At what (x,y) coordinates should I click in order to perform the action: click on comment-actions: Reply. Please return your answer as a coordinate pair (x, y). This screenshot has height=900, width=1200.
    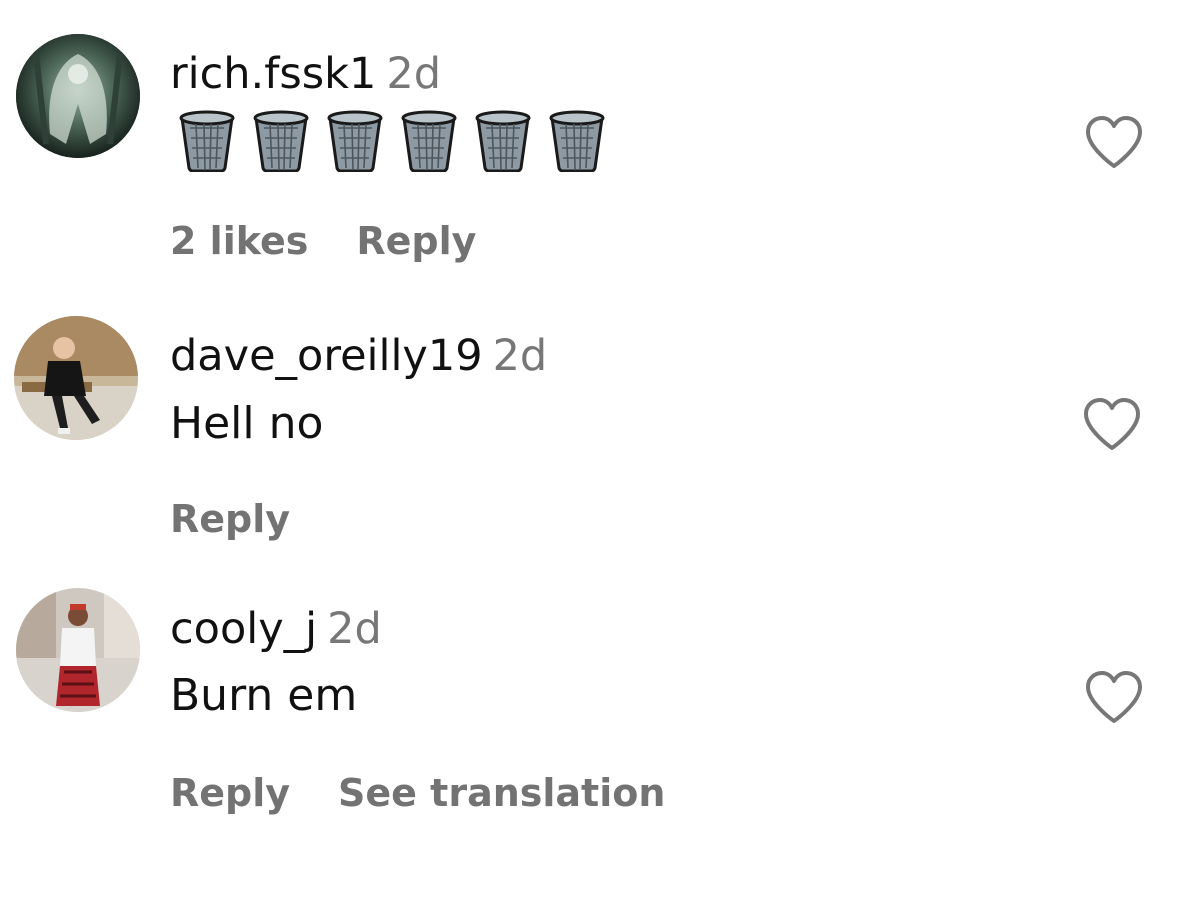
    Looking at the image, I should click on (230, 519).